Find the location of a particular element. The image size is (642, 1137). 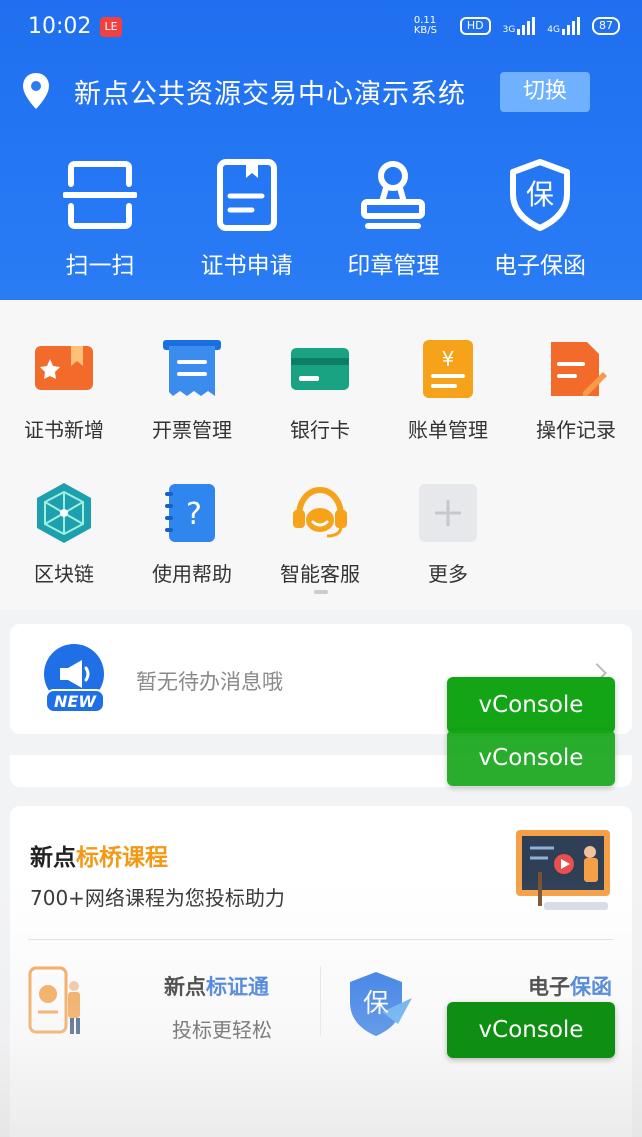

grid-label: 银行卡 is located at coordinates (320, 430).